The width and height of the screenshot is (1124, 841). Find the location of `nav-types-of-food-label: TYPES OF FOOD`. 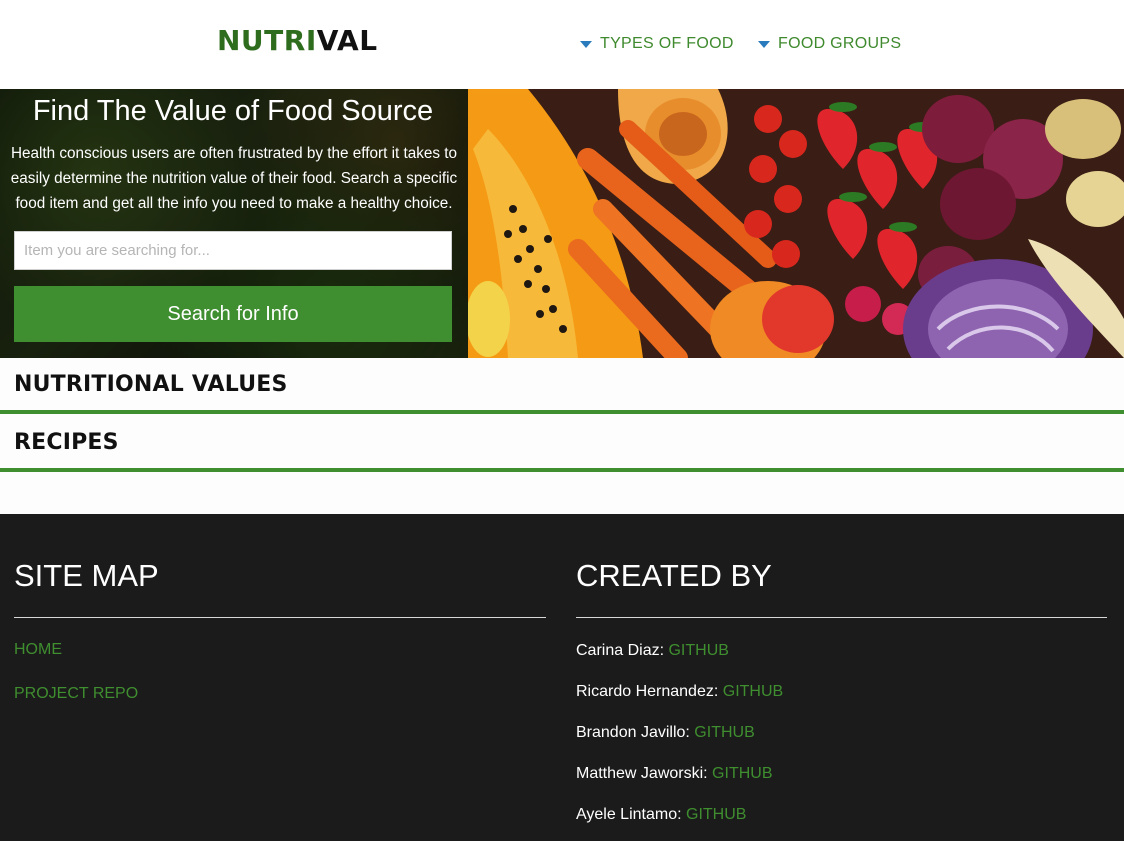

nav-types-of-food-label: TYPES OF FOOD is located at coordinates (667, 43).